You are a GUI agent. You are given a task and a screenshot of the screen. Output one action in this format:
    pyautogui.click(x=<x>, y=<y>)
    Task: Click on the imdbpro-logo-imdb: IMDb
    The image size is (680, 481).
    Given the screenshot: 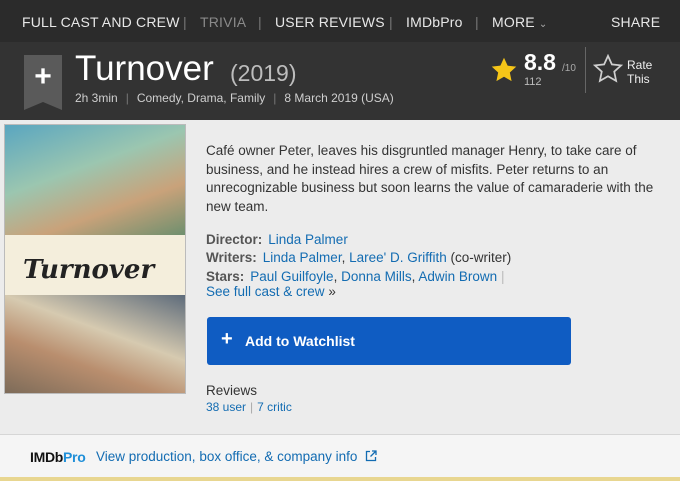 What is the action you would take?
    pyautogui.click(x=47, y=457)
    